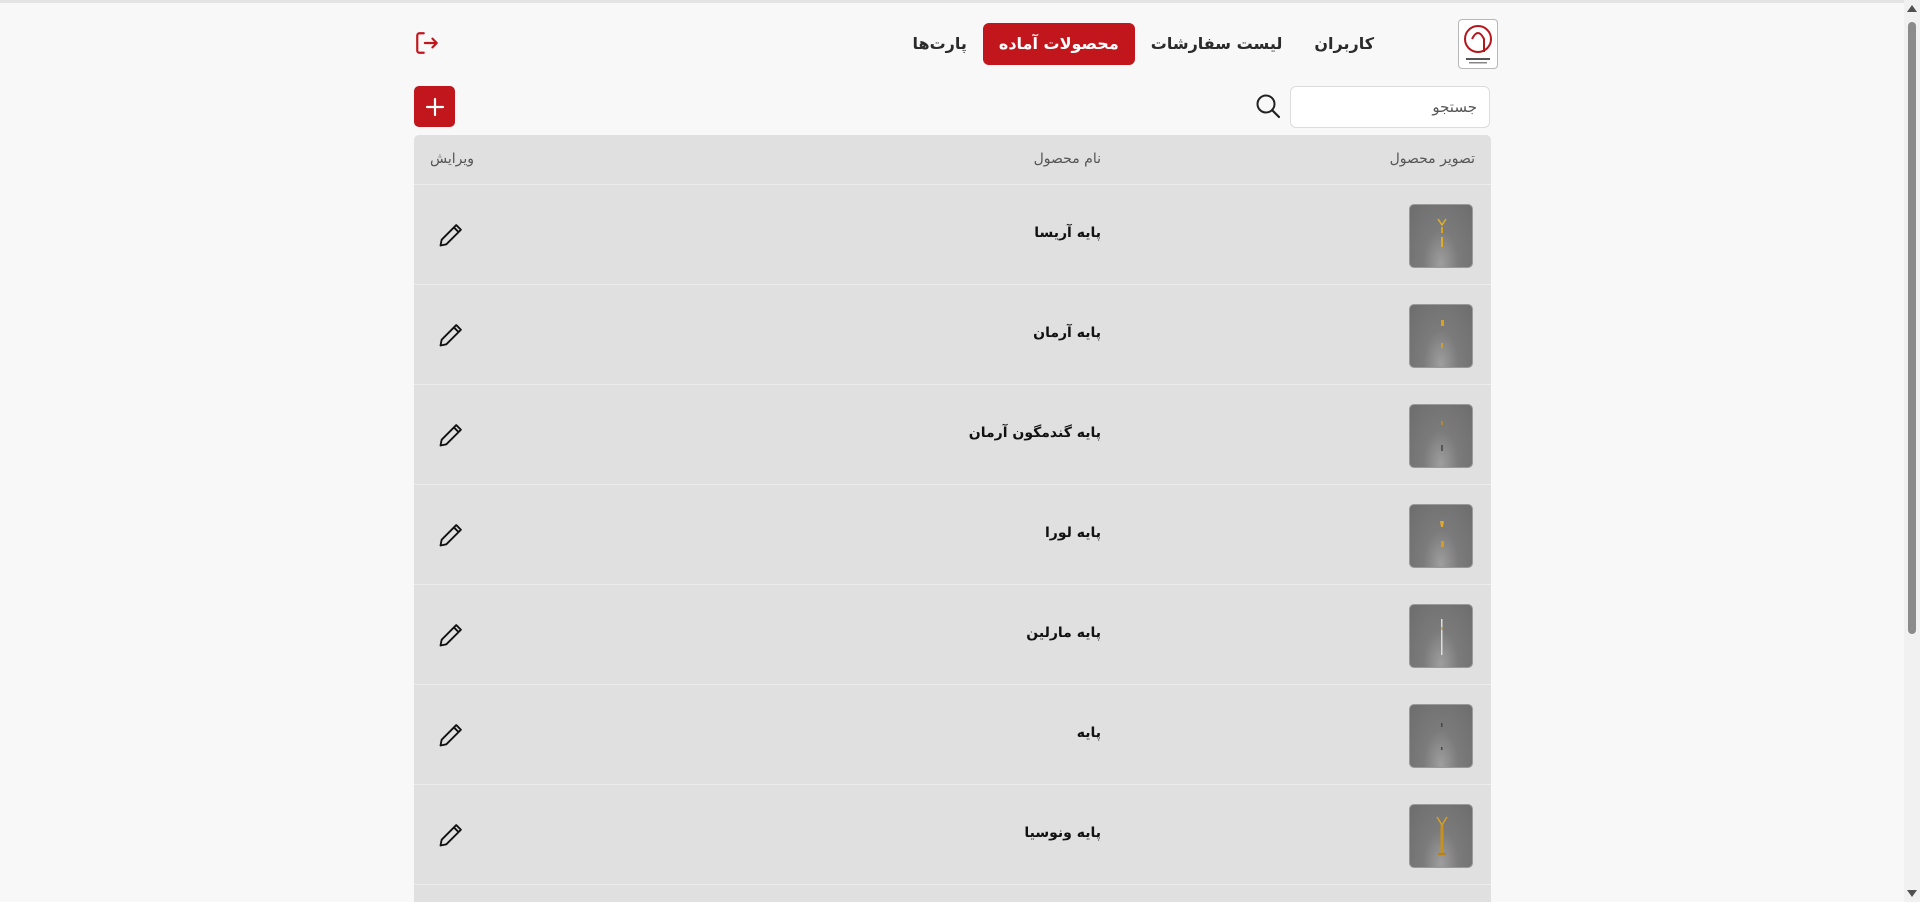  Describe the element at coordinates (1058, 44) in the screenshot. I see `nav-ready-products: محصولات آماده` at that location.